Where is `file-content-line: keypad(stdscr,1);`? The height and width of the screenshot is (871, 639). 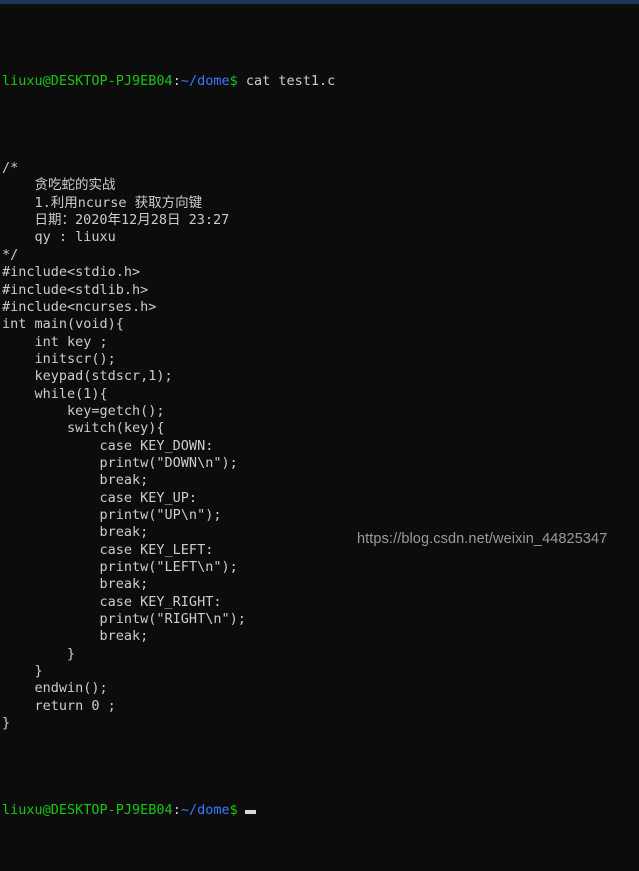
file-content-line: keypad(stdscr,1); is located at coordinates (168, 376).